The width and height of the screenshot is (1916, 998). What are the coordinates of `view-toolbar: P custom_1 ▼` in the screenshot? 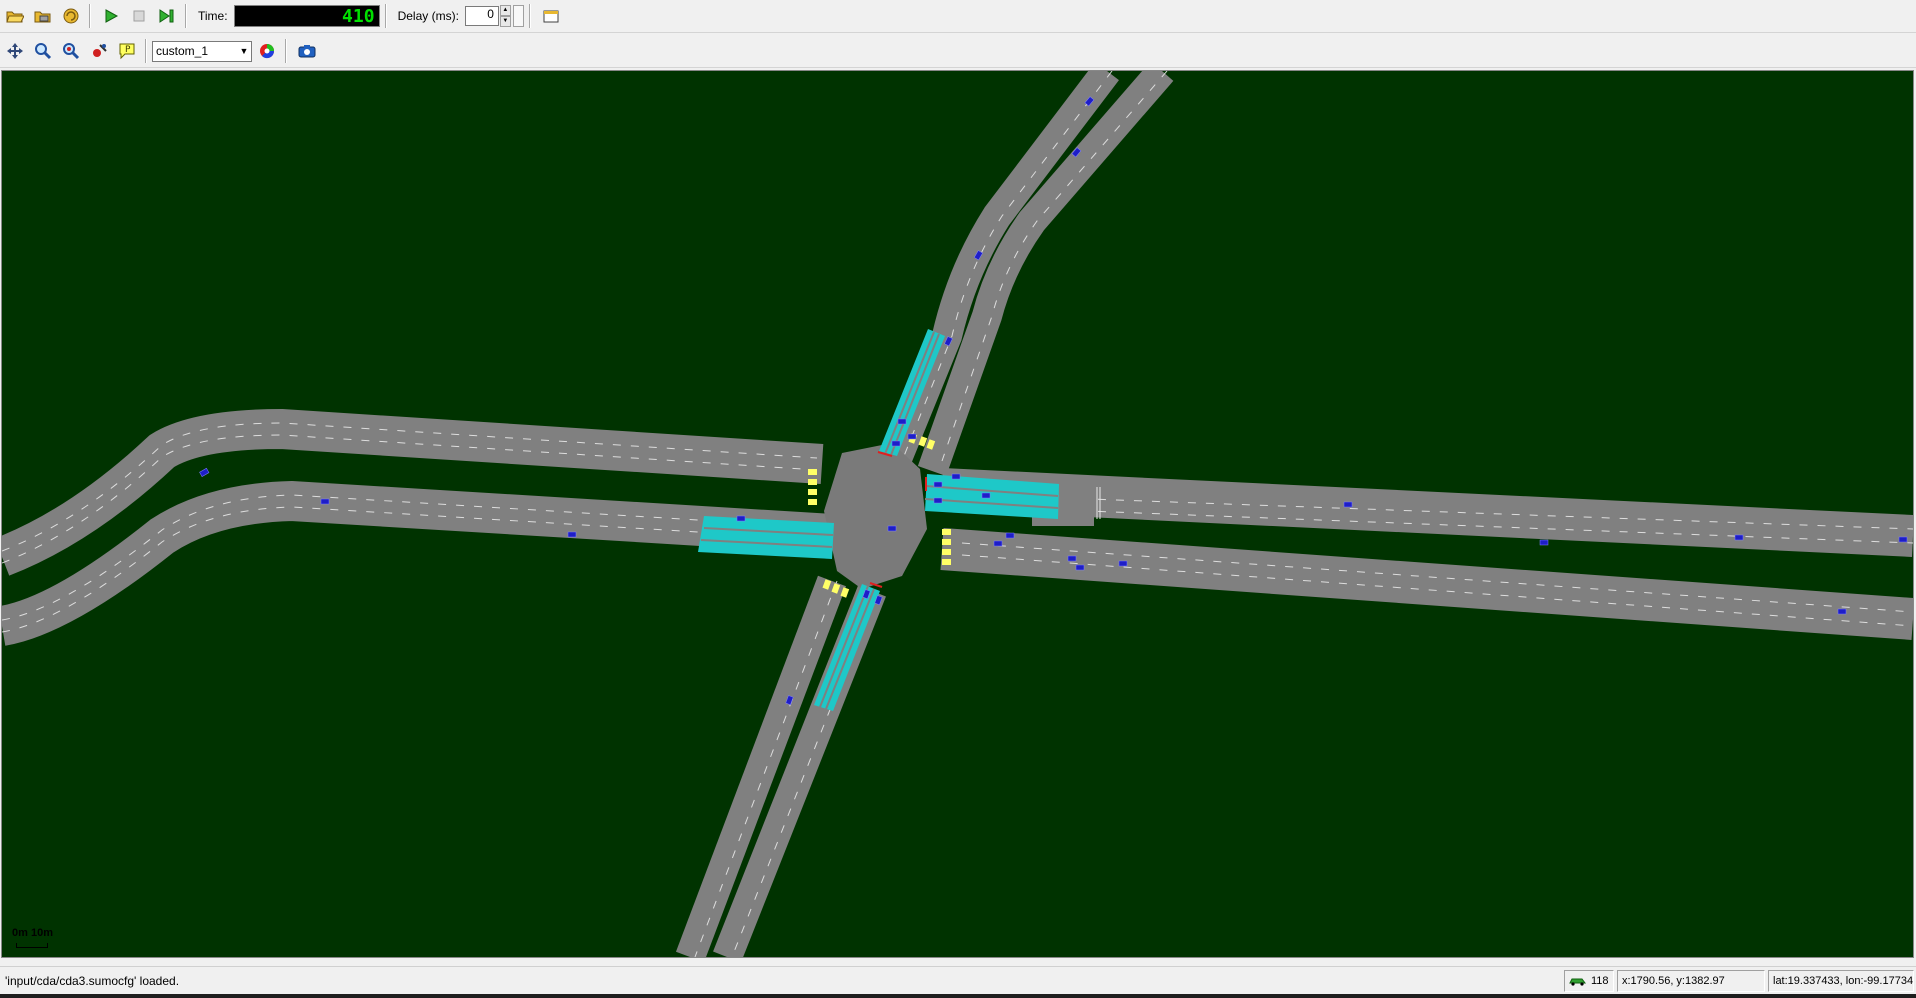 It's located at (958, 51).